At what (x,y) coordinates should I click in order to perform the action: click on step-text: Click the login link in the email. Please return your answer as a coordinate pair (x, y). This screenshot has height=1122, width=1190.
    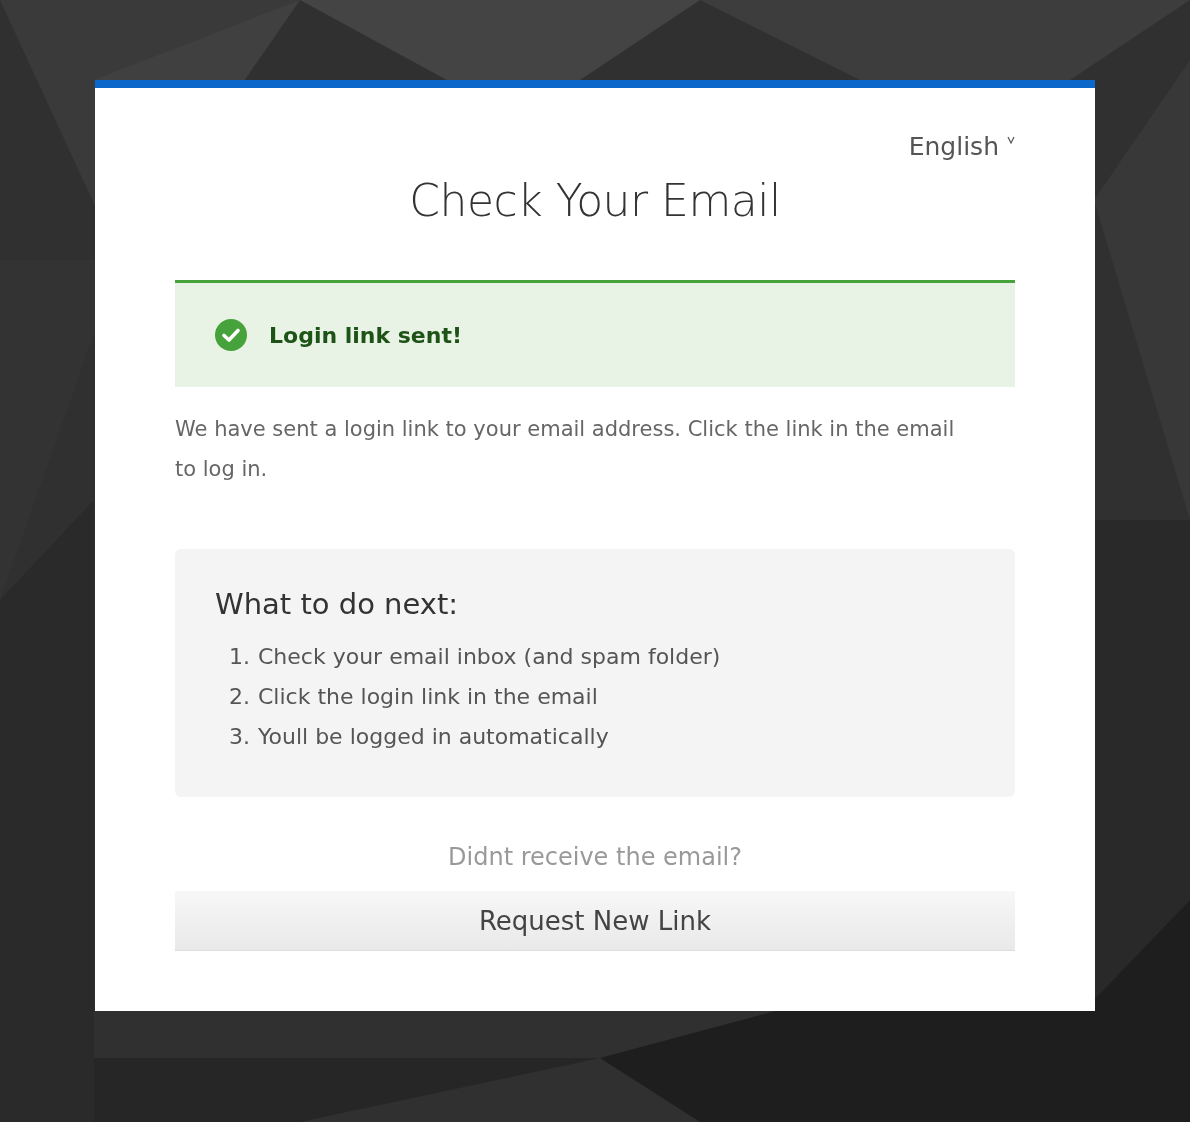
    Looking at the image, I should click on (428, 697).